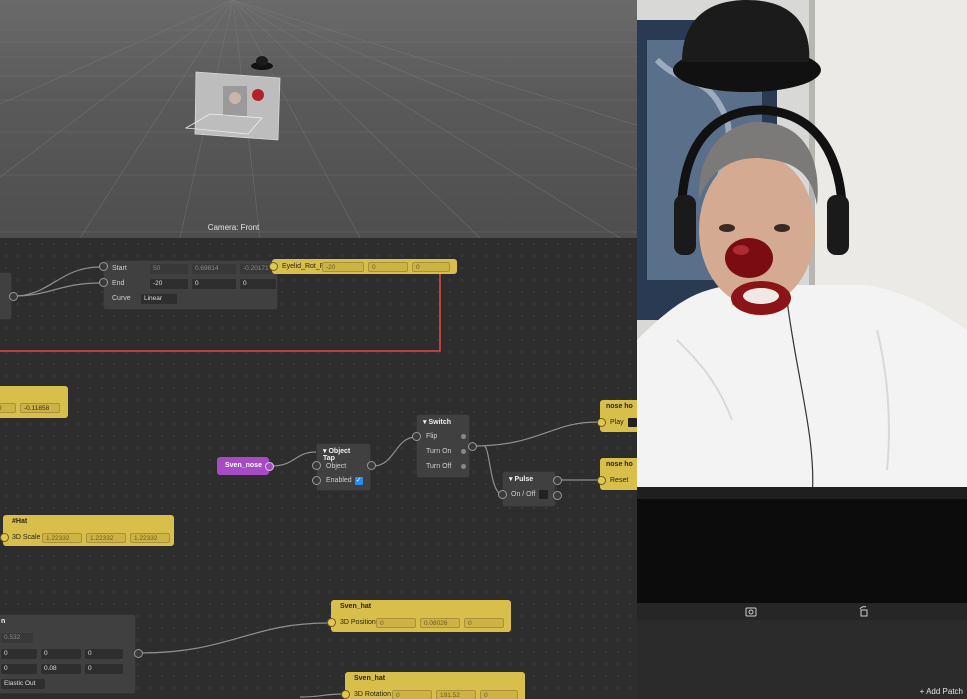 The image size is (967, 699). Describe the element at coordinates (336, 466) in the screenshot. I see `object-label: Object` at that location.